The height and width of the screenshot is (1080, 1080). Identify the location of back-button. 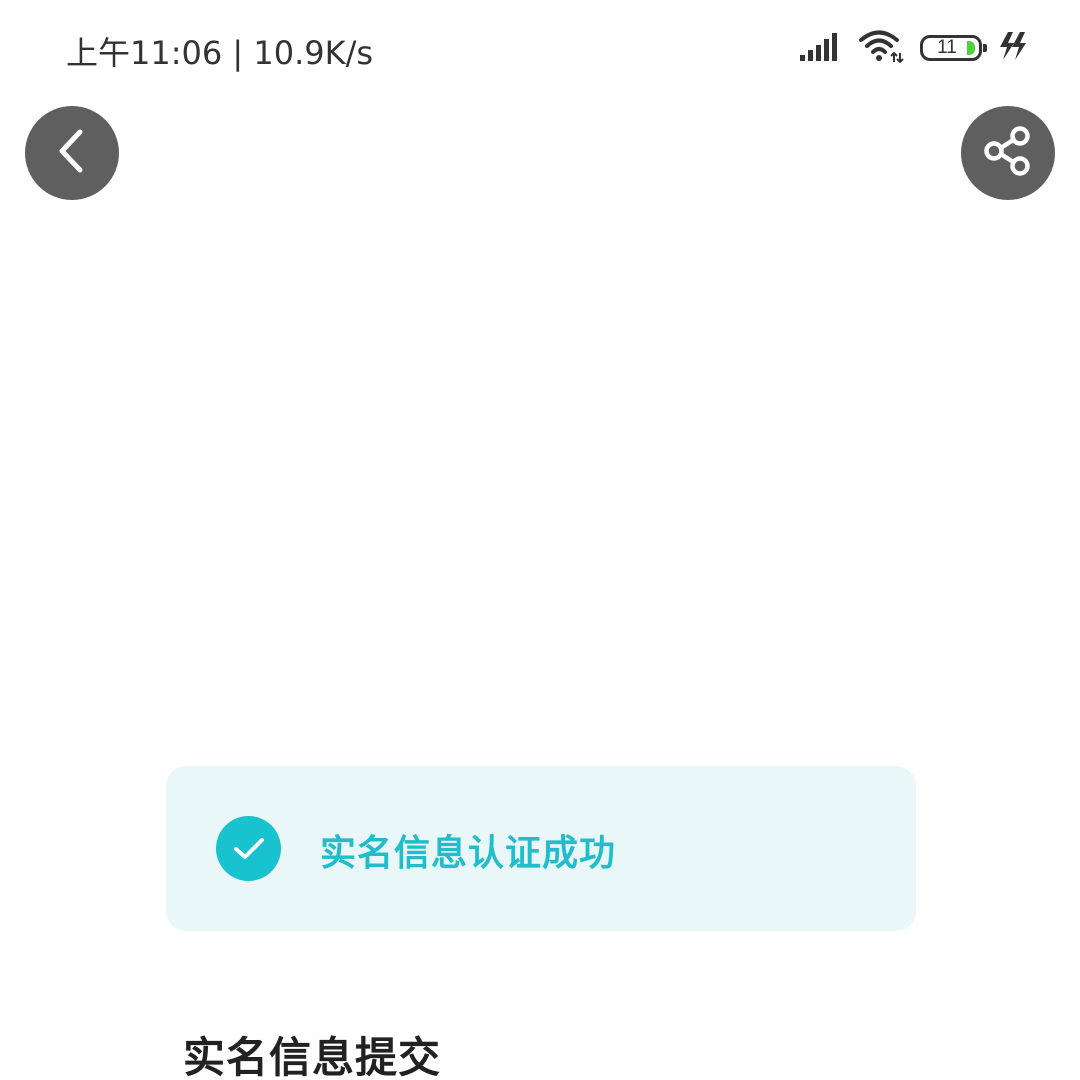
(72, 153).